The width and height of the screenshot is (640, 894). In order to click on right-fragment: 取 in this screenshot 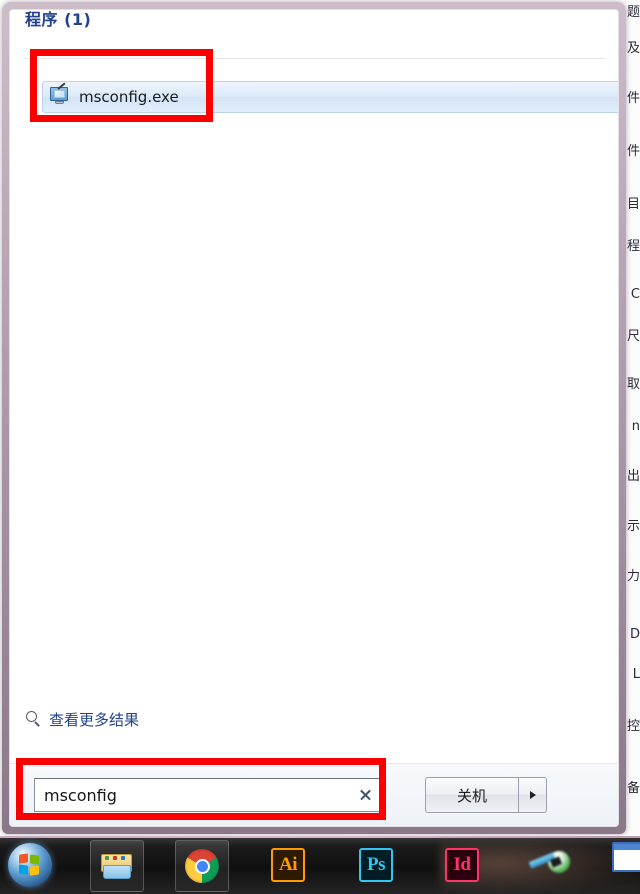, I will do `click(633, 384)`.